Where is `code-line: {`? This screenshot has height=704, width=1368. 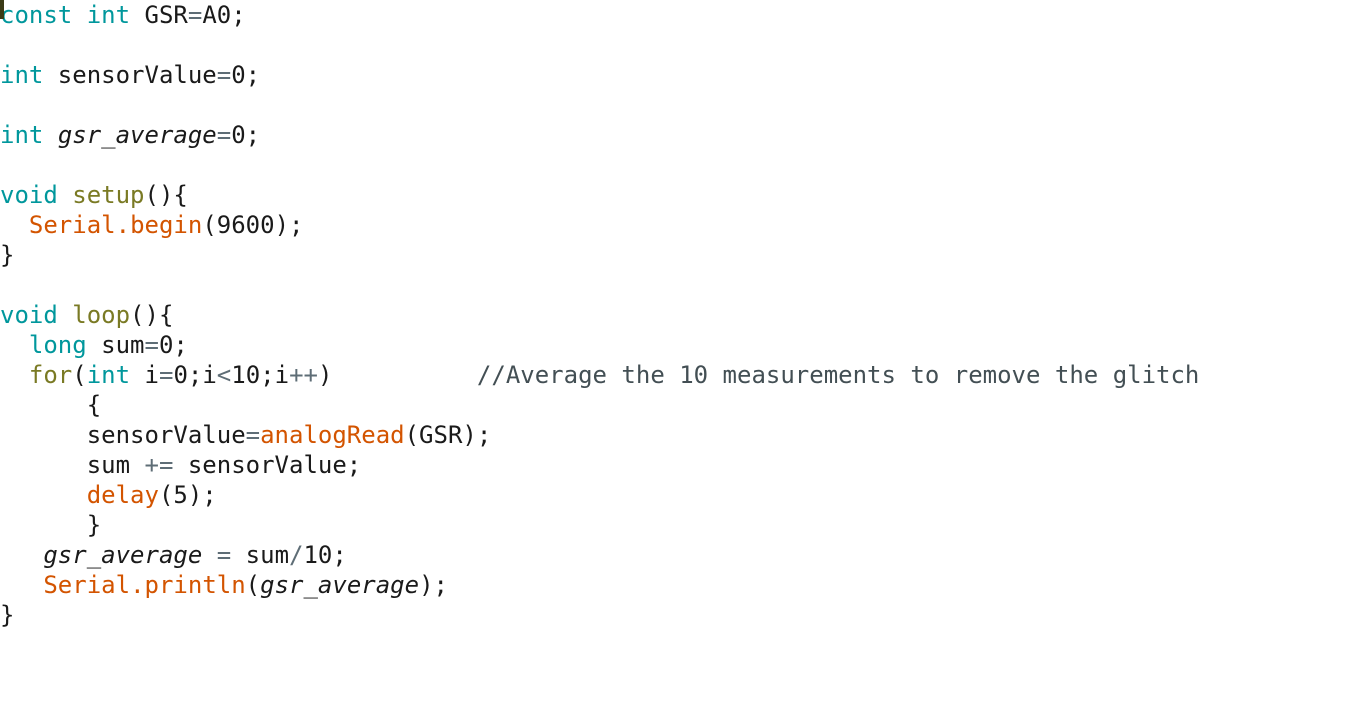 code-line: { is located at coordinates (684, 405).